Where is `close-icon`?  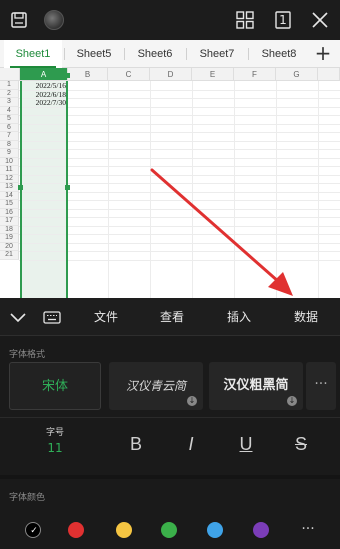
close-icon is located at coordinates (320, 20).